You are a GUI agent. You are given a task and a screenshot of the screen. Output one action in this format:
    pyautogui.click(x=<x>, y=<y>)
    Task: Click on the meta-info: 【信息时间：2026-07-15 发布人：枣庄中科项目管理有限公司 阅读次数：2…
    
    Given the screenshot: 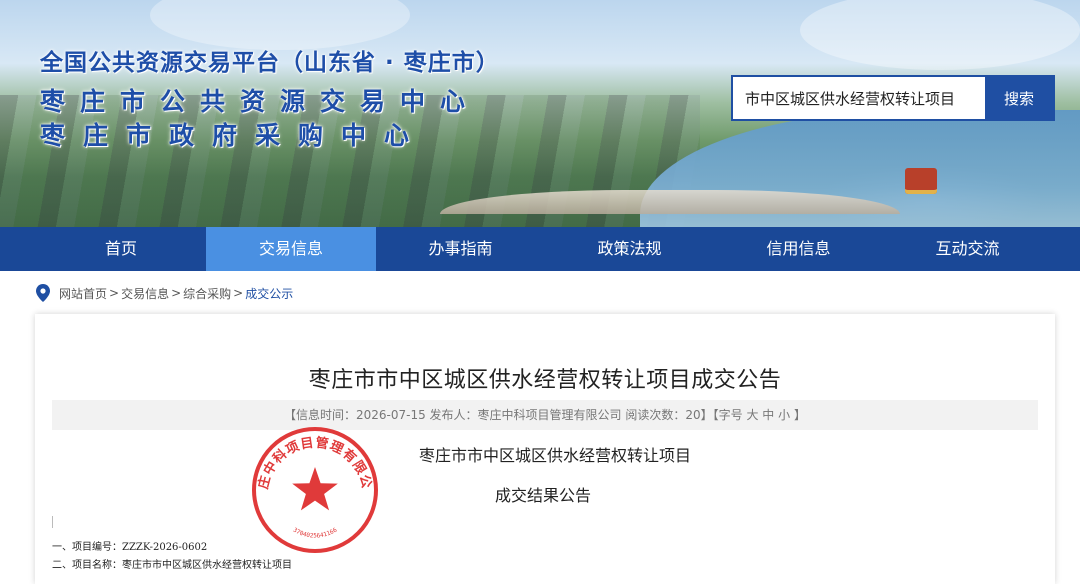 What is the action you would take?
    pyautogui.click(x=513, y=415)
    